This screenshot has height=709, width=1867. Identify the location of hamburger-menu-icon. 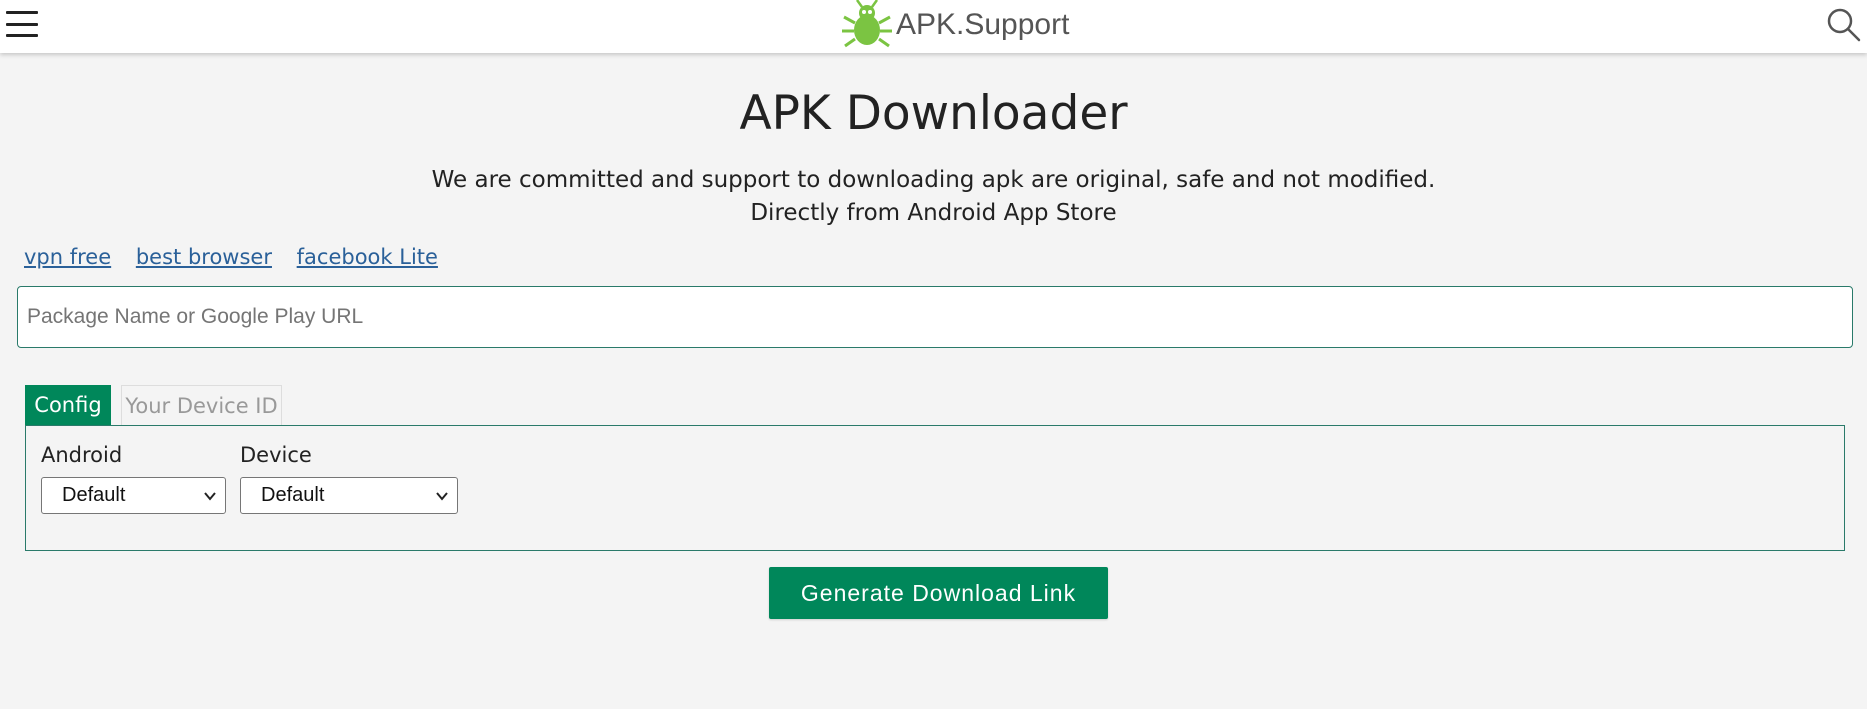
(22, 24).